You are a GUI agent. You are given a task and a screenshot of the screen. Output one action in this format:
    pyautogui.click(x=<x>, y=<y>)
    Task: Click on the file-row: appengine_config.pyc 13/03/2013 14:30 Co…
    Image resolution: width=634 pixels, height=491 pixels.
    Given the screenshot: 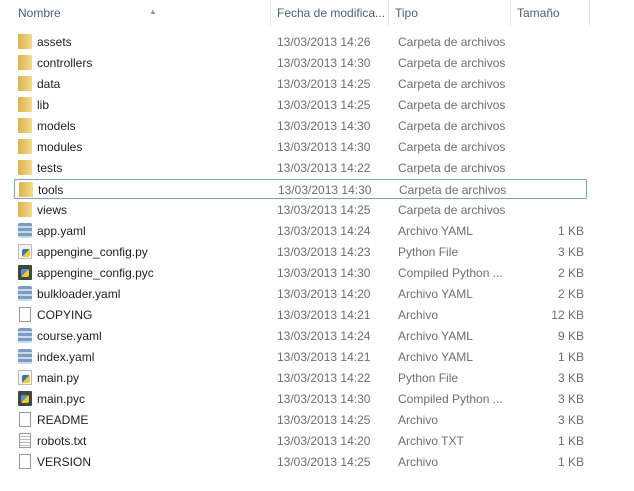 What is the action you would take?
    pyautogui.click(x=300, y=273)
    